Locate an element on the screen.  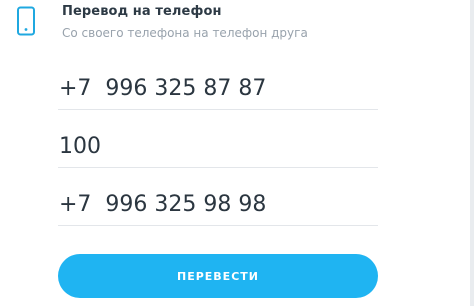
page-title: Перевод на телефон is located at coordinates (142, 11).